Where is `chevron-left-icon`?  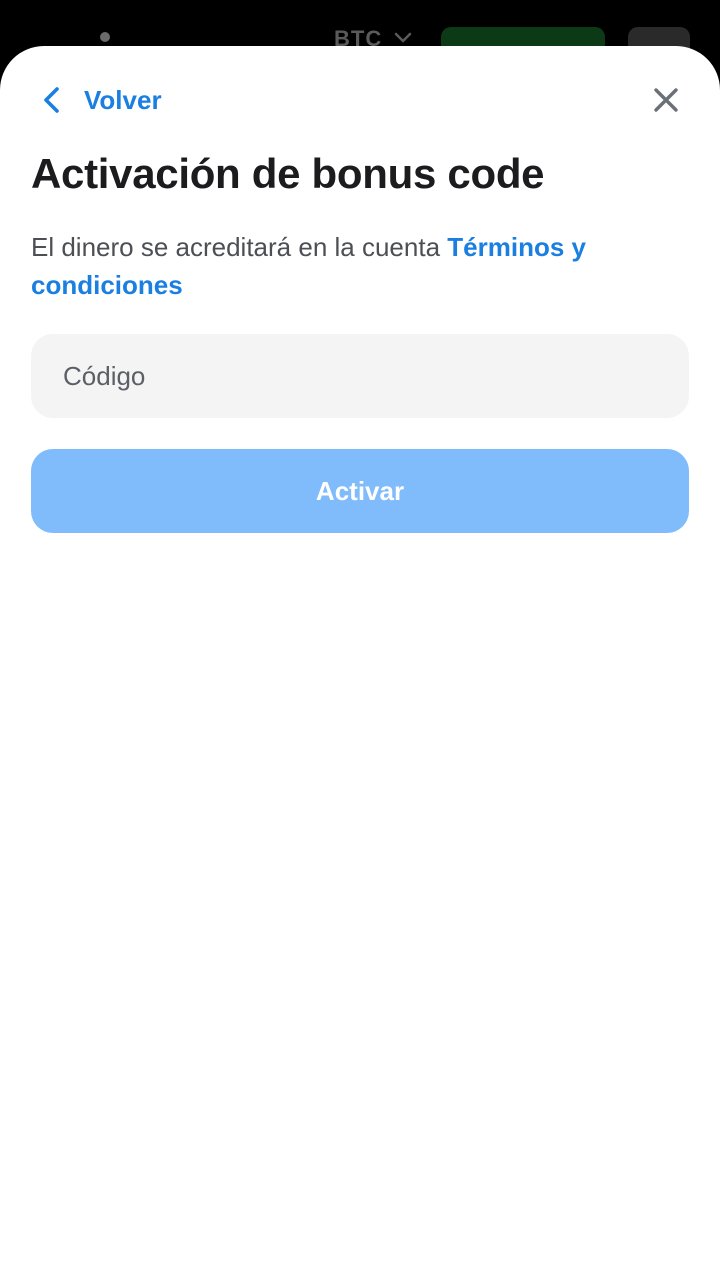 chevron-left-icon is located at coordinates (51, 100).